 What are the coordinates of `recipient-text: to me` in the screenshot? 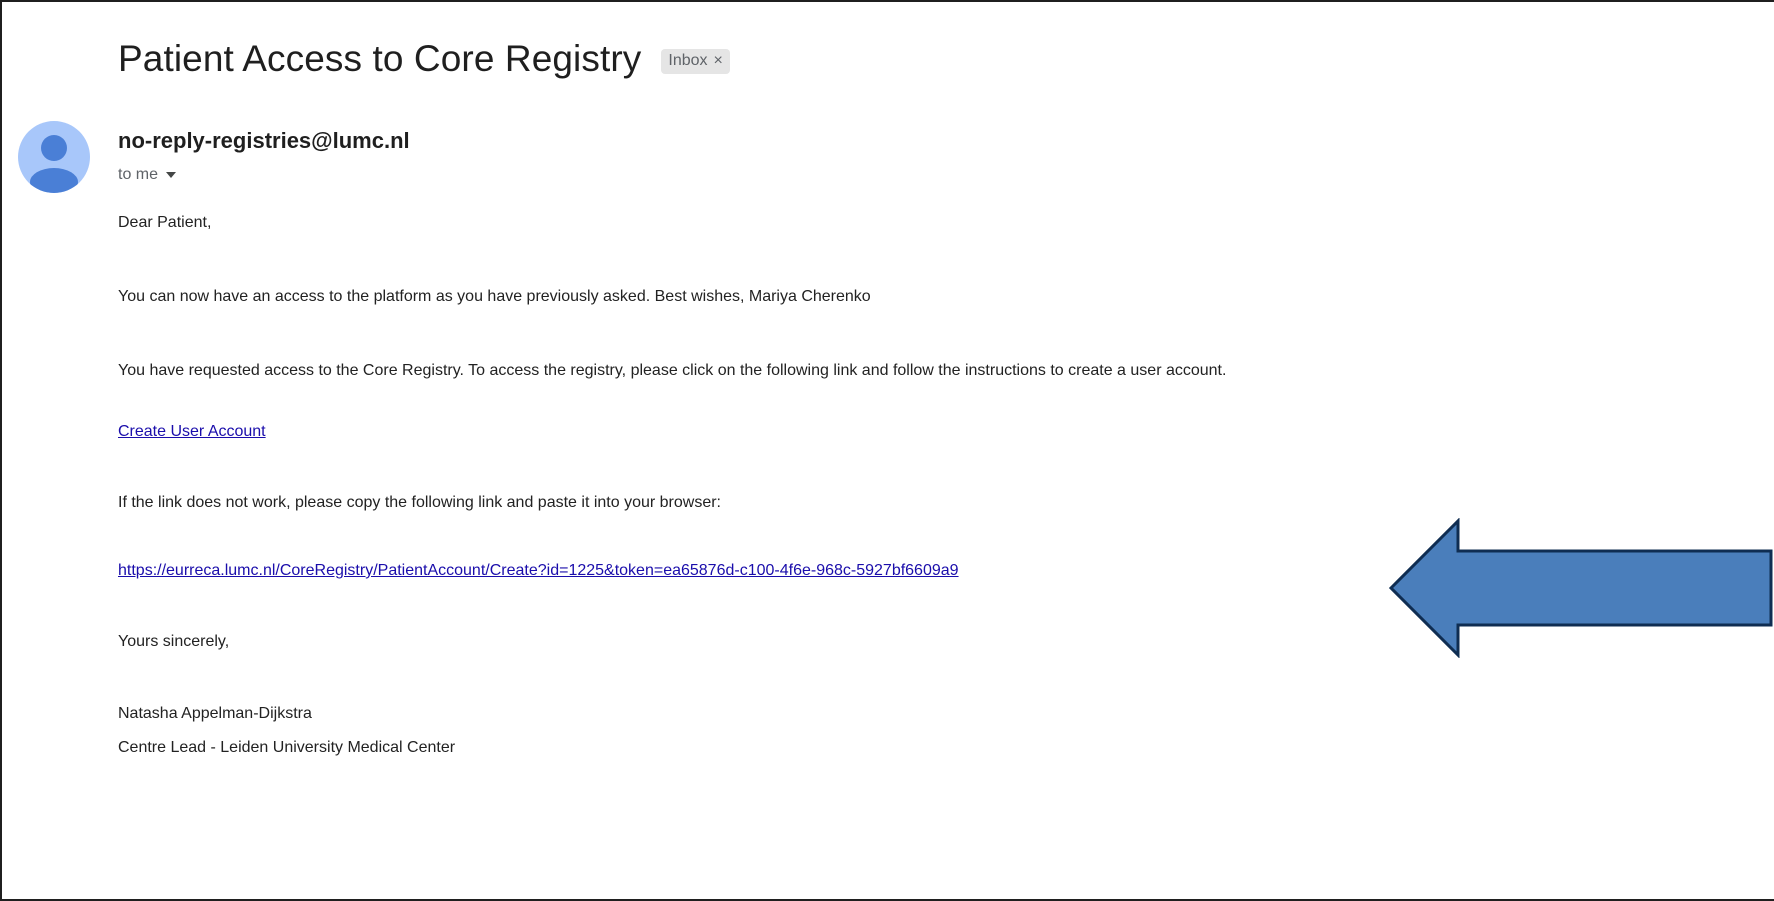 It's located at (138, 174).